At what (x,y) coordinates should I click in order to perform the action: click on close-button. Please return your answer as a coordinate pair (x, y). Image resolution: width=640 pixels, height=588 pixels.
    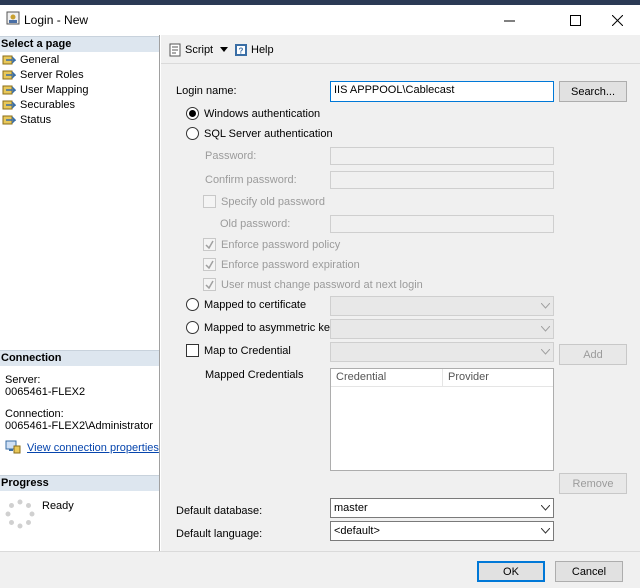
    Looking at the image, I should click on (617, 20).